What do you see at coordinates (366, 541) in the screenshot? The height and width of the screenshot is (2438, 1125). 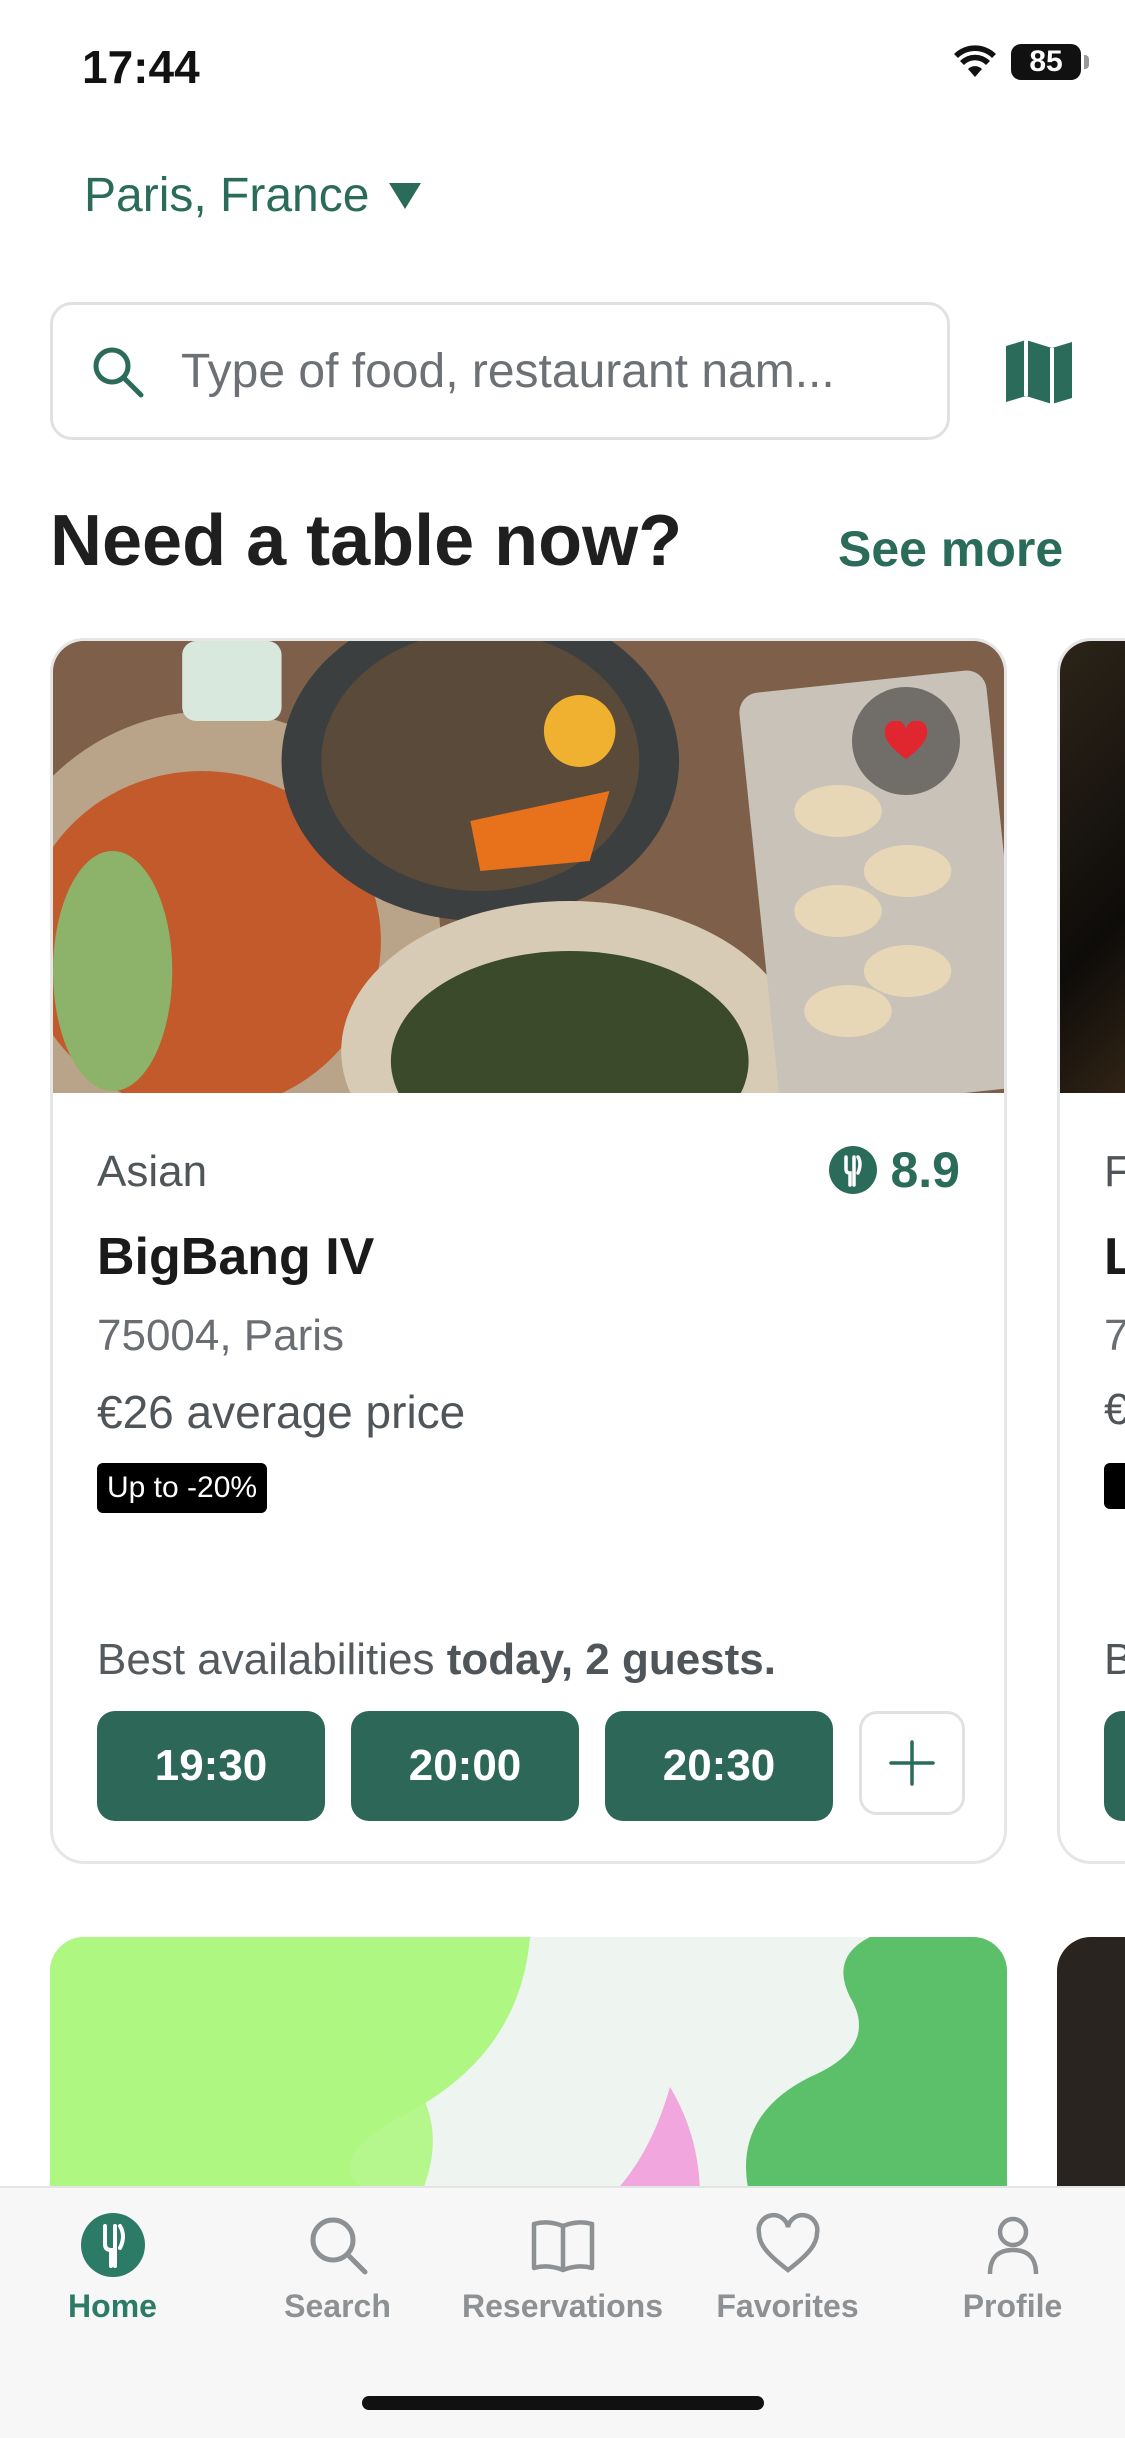 I see `section-title: Need a table now?` at bounding box center [366, 541].